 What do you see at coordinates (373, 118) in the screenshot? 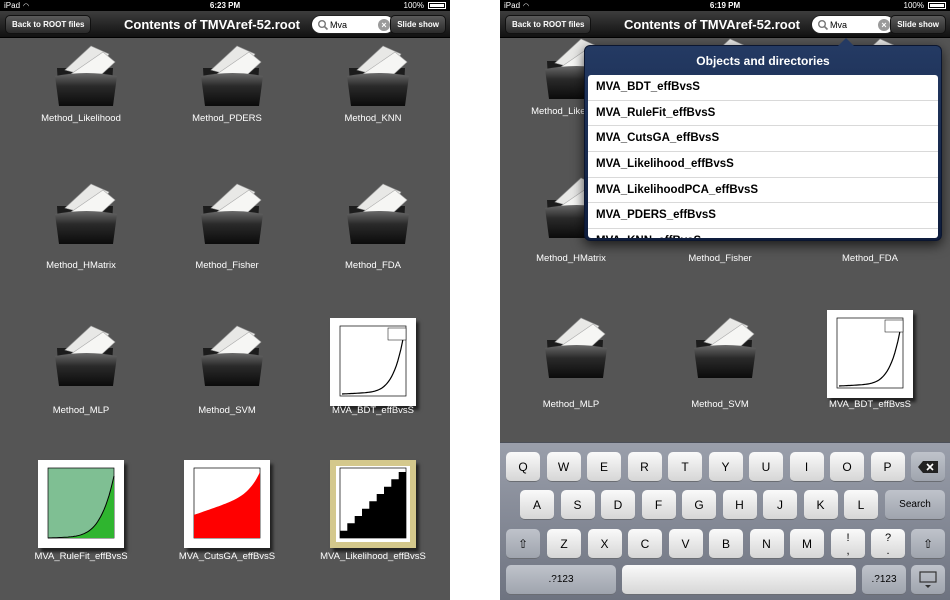
I see `item-label: Method_KNN` at bounding box center [373, 118].